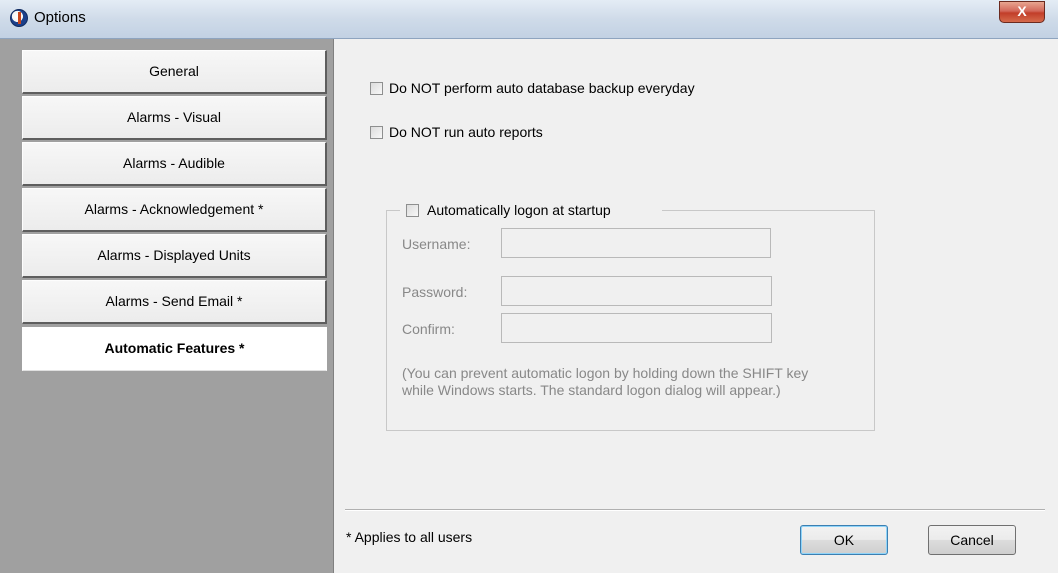  What do you see at coordinates (60, 17) in the screenshot?
I see `window-title: Options` at bounding box center [60, 17].